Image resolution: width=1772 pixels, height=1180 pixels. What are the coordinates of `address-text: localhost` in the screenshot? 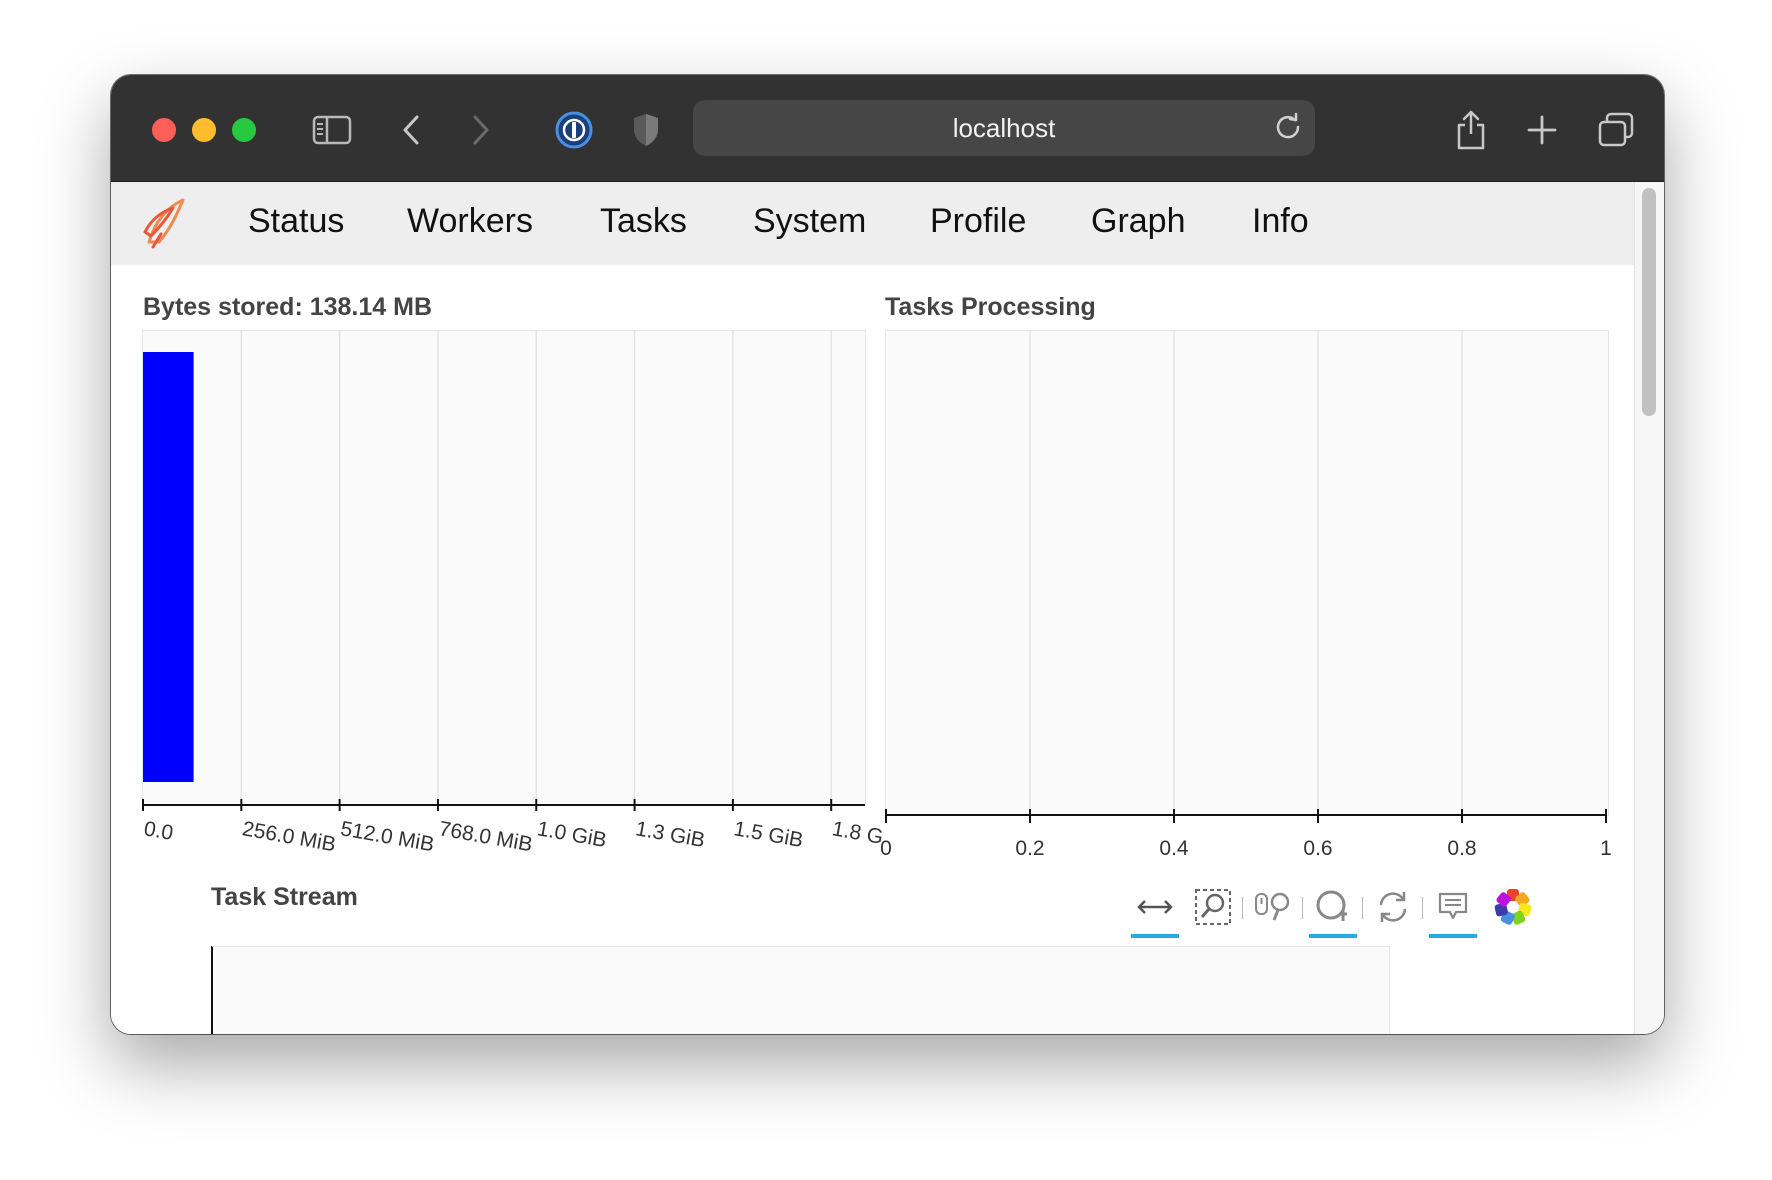 It's located at (1004, 127).